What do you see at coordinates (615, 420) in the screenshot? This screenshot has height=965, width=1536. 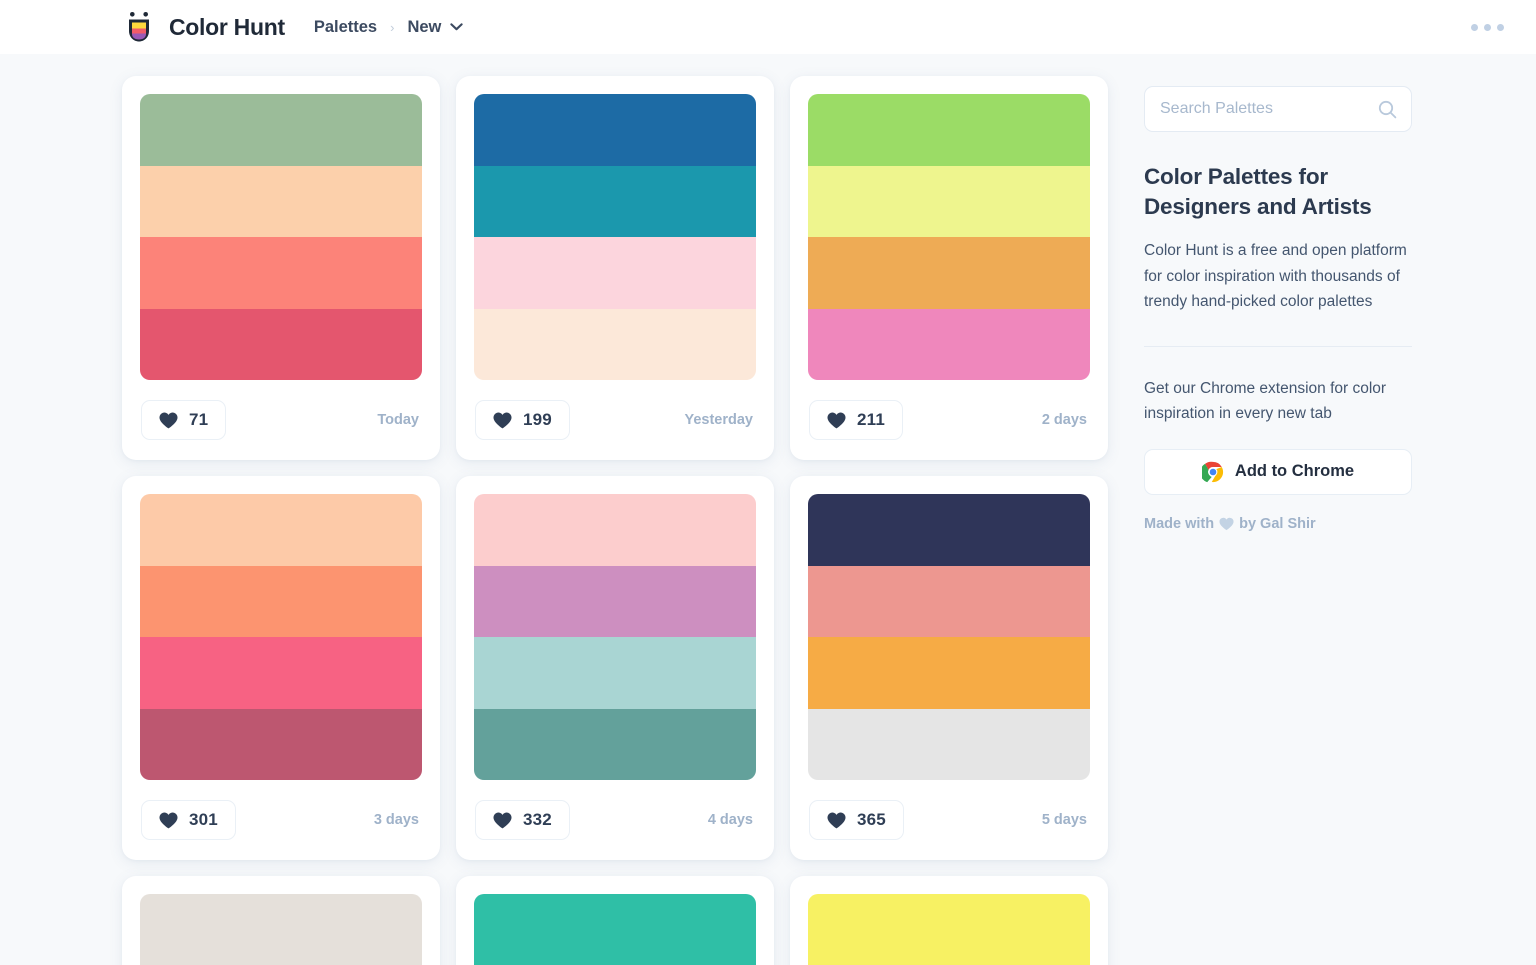 I see `palette-card-footer: 199 Yesterday` at bounding box center [615, 420].